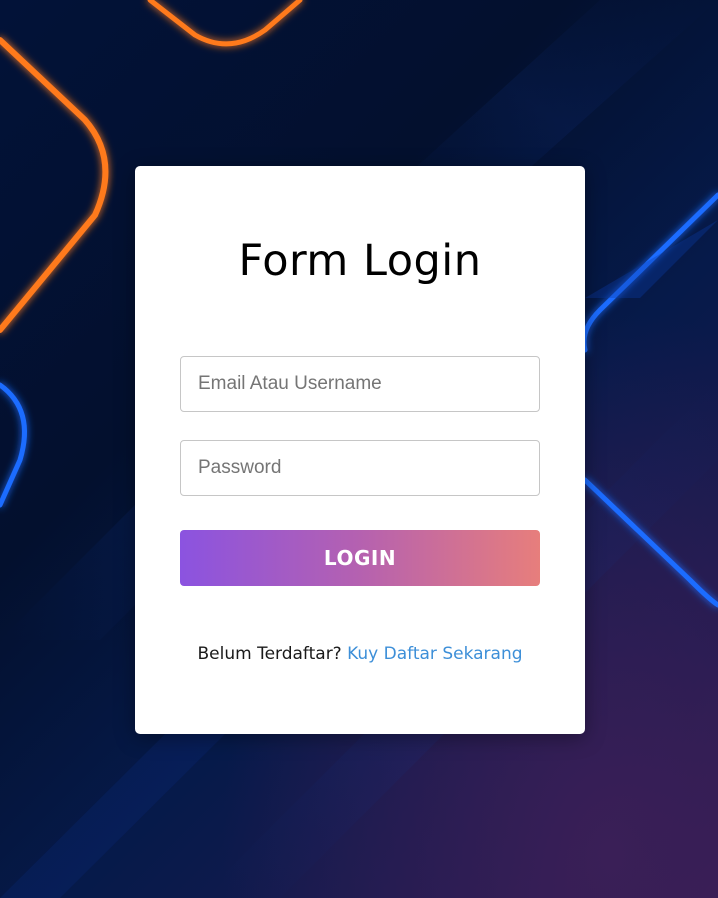  What do you see at coordinates (360, 468) in the screenshot?
I see `password-input` at bounding box center [360, 468].